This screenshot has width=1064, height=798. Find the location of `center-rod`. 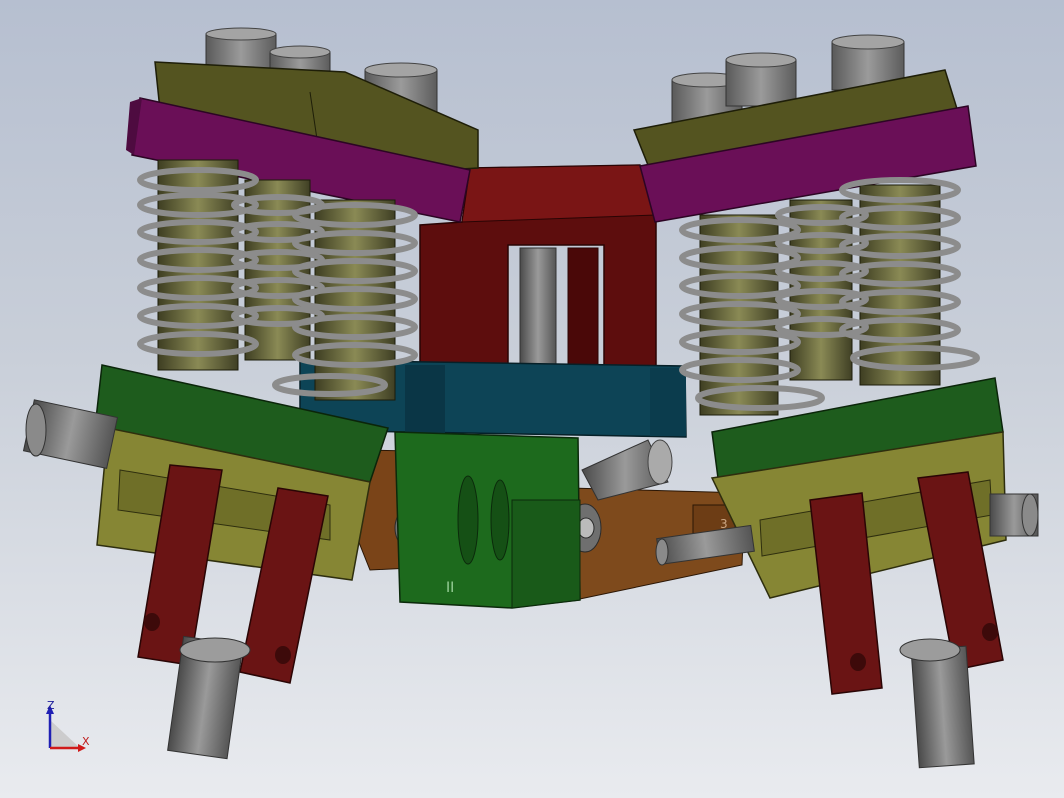

center-rod is located at coordinates (538, 313).